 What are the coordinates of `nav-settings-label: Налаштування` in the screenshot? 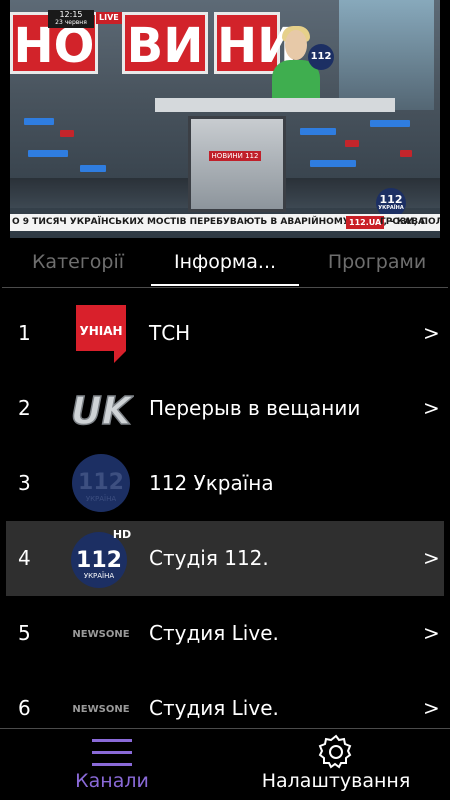 It's located at (336, 781).